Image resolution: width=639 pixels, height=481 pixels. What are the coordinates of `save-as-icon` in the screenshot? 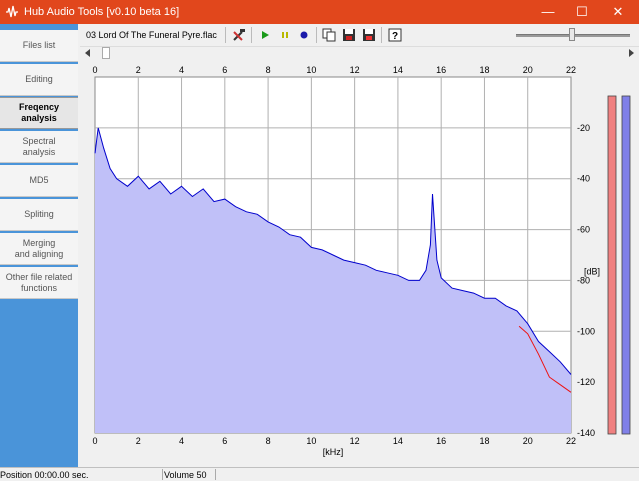 It's located at (369, 35).